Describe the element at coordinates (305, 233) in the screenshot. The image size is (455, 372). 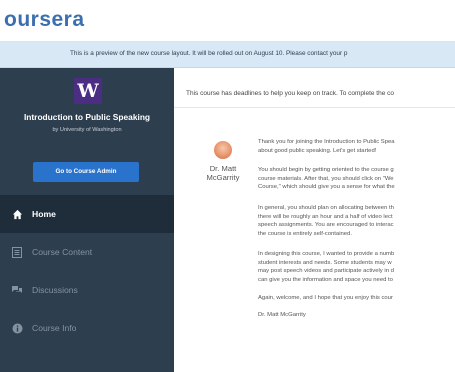
I see `text-line: the course is entirely self-contained.` at that location.